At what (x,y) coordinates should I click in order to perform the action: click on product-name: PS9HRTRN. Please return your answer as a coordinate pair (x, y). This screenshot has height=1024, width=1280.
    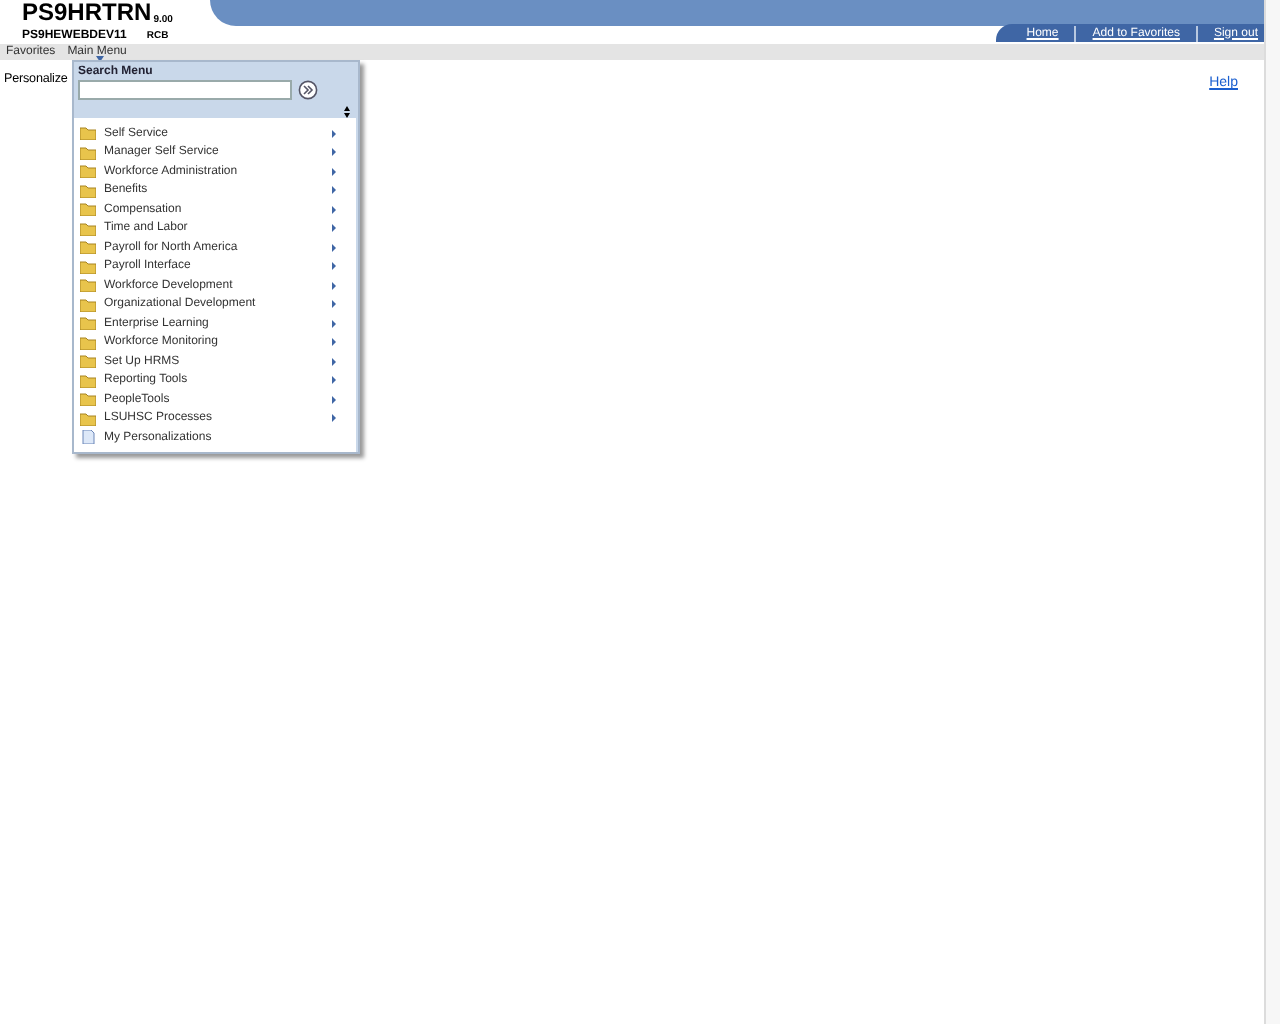
    Looking at the image, I should click on (87, 13).